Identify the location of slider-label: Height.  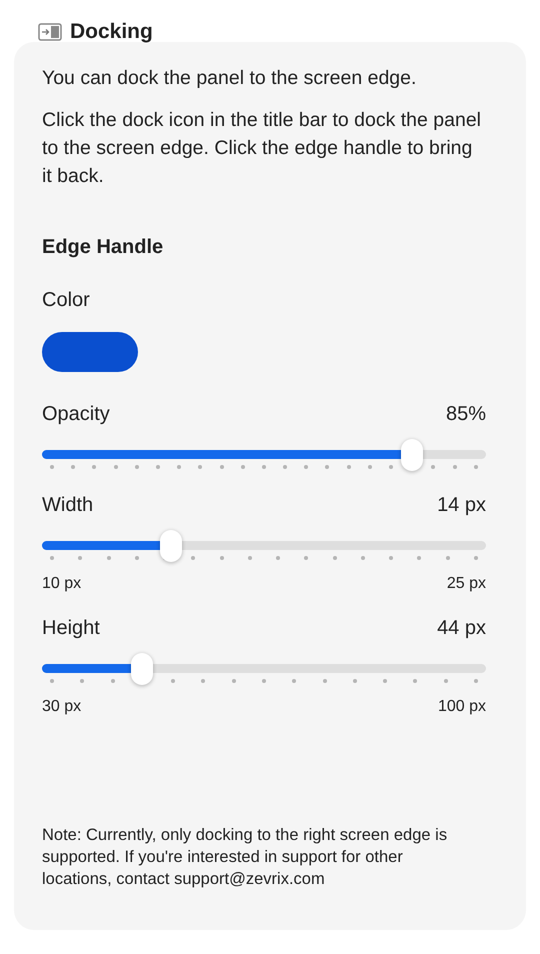
(71, 628).